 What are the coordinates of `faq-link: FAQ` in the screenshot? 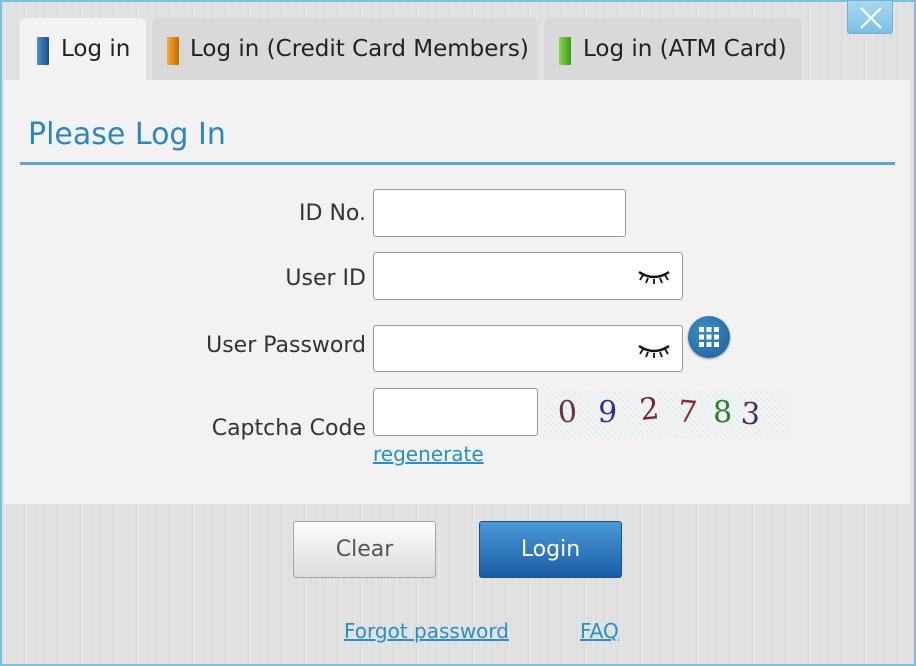 It's located at (599, 631).